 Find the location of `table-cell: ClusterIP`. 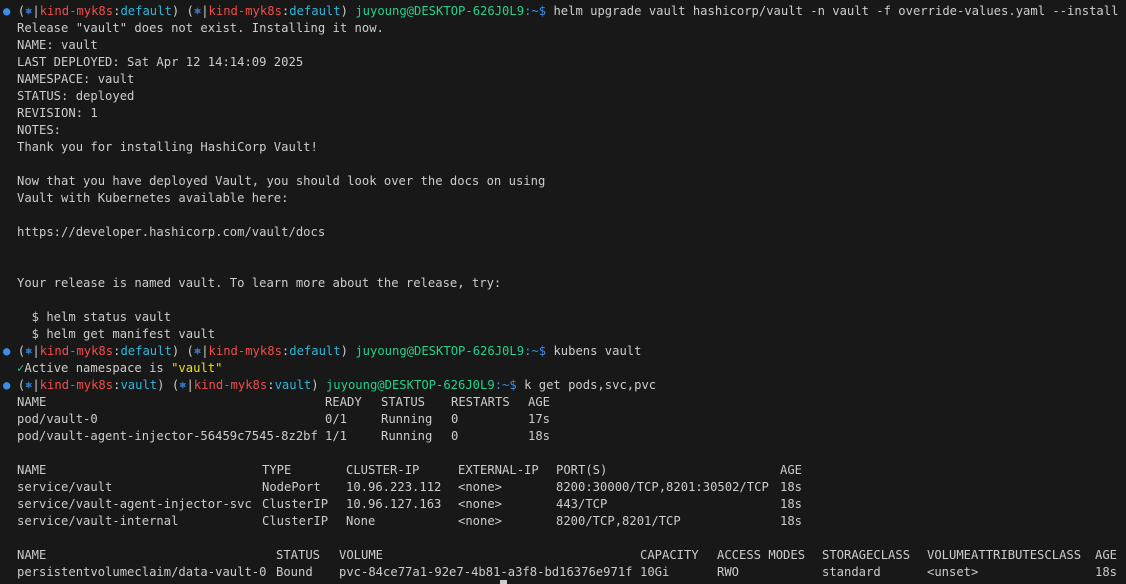

table-cell: ClusterIP is located at coordinates (295, 504).